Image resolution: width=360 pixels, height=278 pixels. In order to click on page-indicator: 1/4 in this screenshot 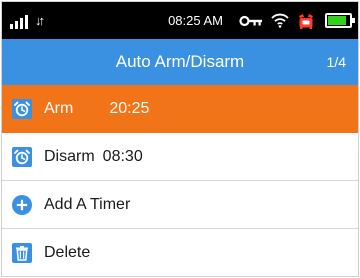, I will do `click(336, 62)`.